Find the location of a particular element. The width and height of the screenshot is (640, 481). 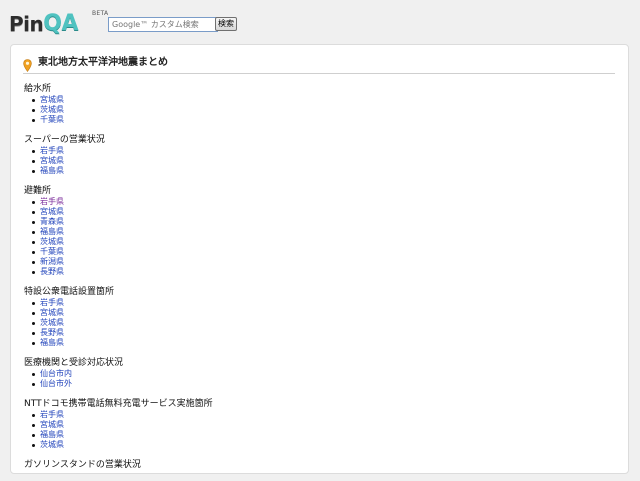

section-heading: NTTドコモ携帯電話無料充電サービス実施箇所 is located at coordinates (118, 404).